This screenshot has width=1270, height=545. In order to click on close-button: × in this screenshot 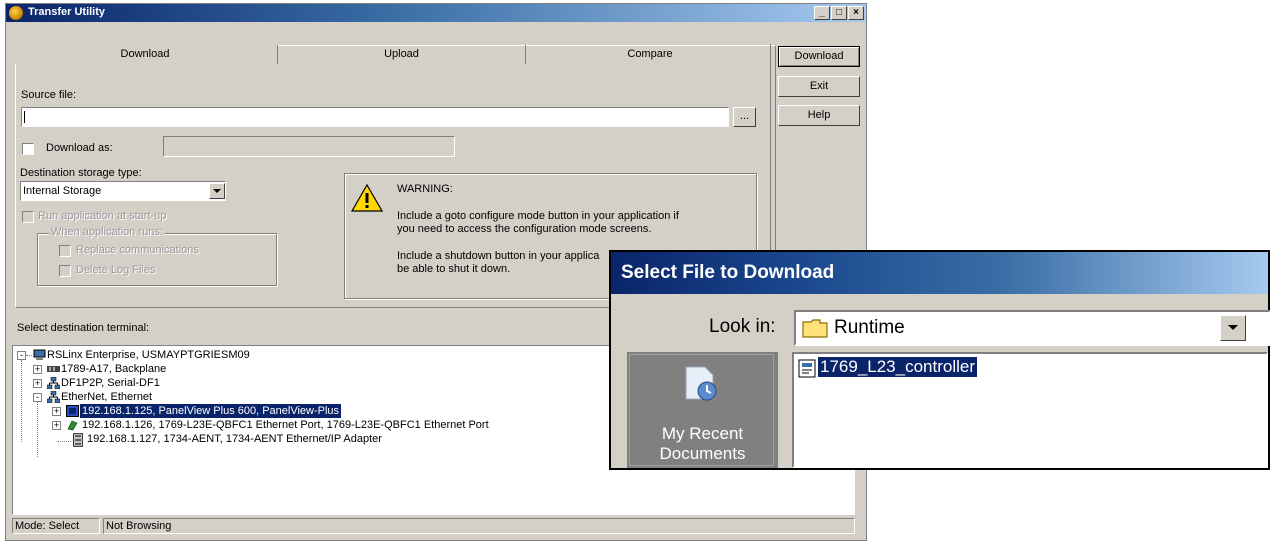, I will do `click(856, 13)`.